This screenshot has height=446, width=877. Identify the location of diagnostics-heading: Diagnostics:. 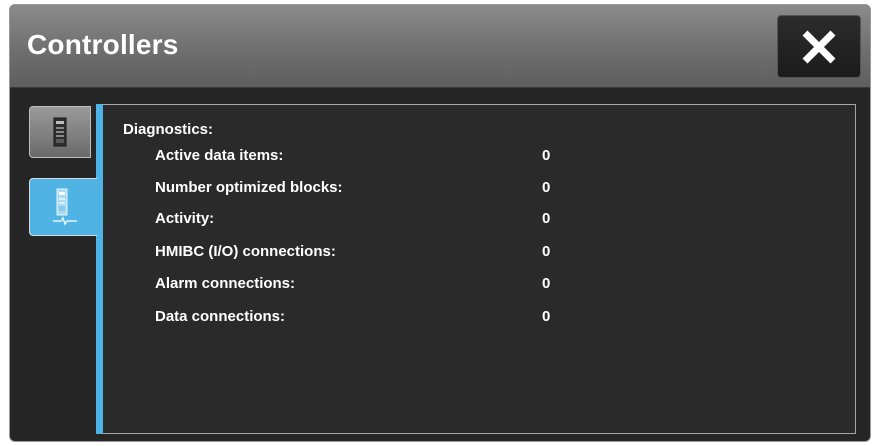
(168, 129).